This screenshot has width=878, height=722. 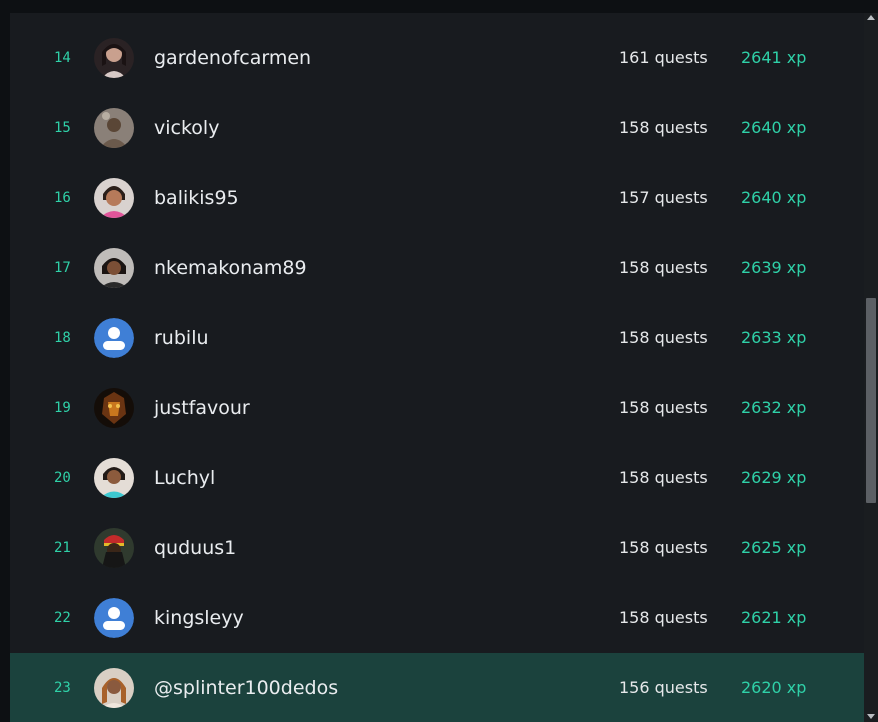 What do you see at coordinates (184, 478) in the screenshot?
I see `username: Luchyl` at bounding box center [184, 478].